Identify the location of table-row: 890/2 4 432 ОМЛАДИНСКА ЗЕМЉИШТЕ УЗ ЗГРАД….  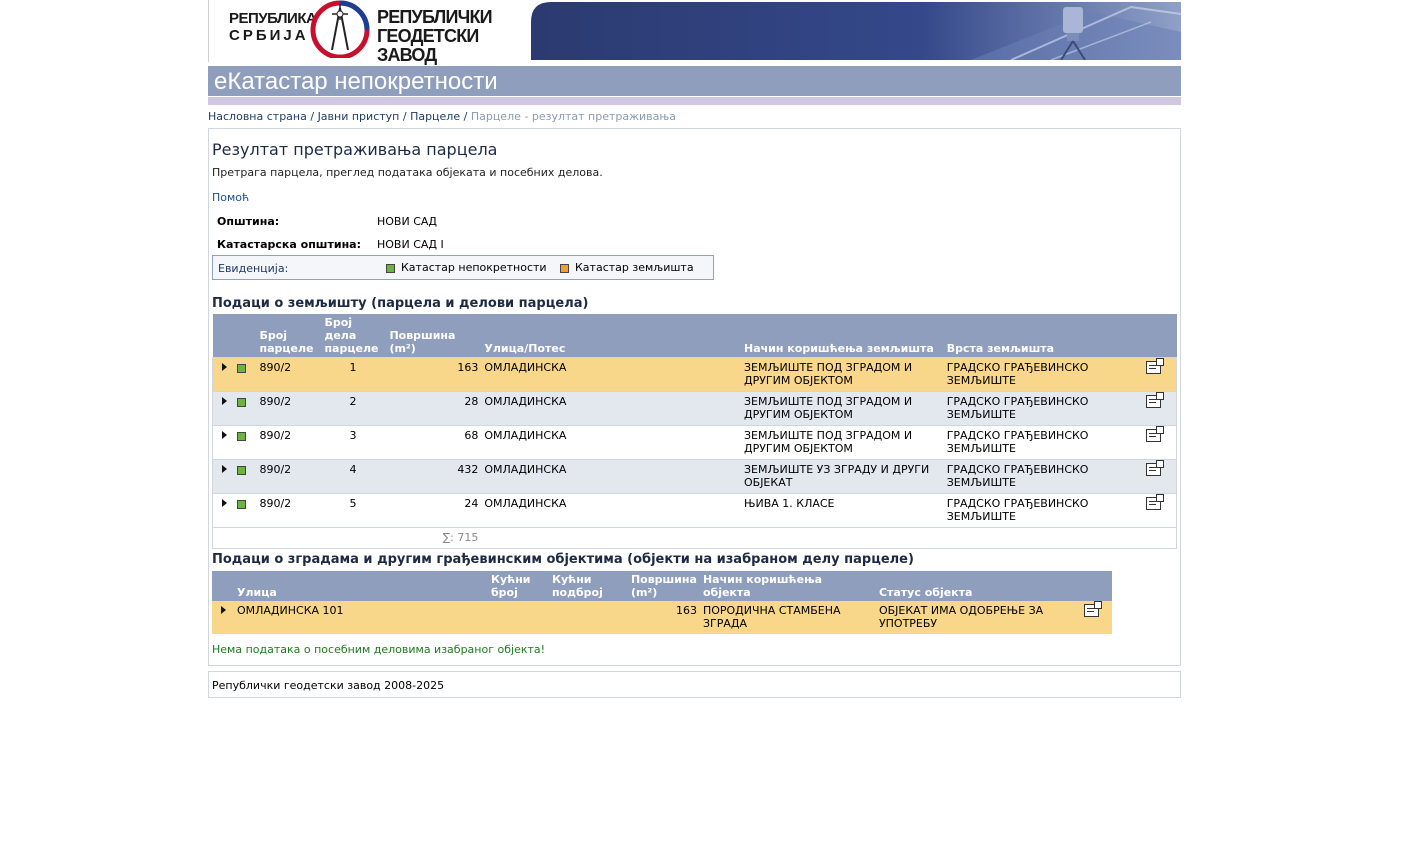
(694, 476).